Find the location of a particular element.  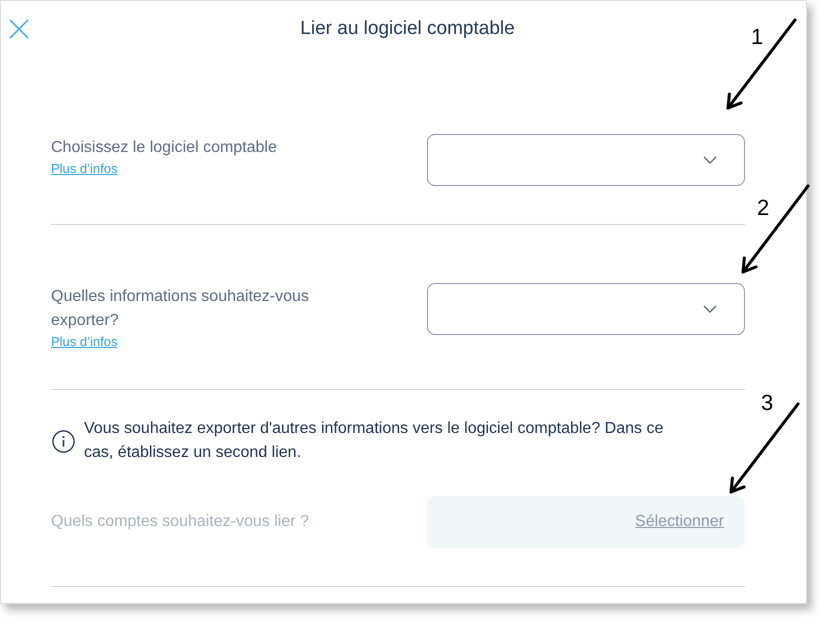

annotation-number: 3 is located at coordinates (767, 403).